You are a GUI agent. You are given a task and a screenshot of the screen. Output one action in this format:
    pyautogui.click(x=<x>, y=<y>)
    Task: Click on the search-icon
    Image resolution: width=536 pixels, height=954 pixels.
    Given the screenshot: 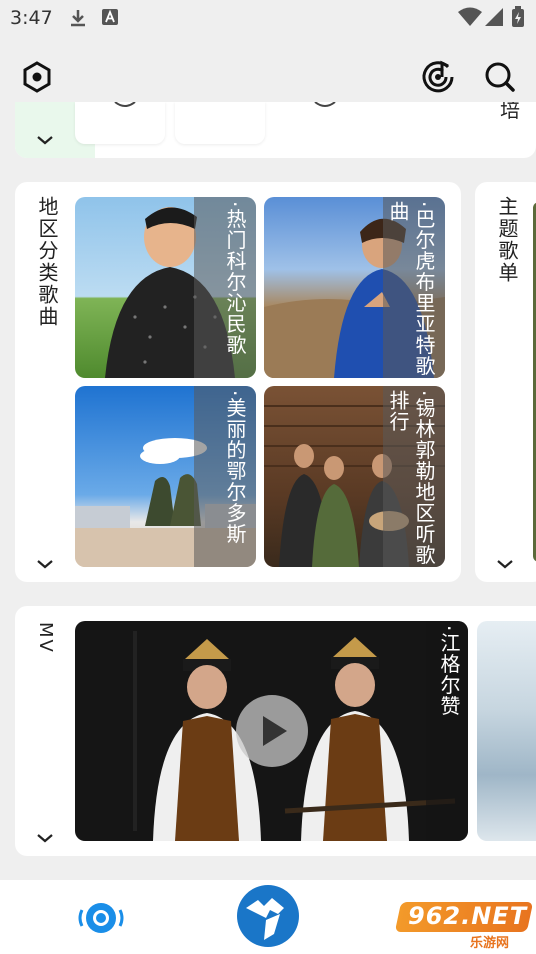 What is the action you would take?
    pyautogui.click(x=500, y=77)
    